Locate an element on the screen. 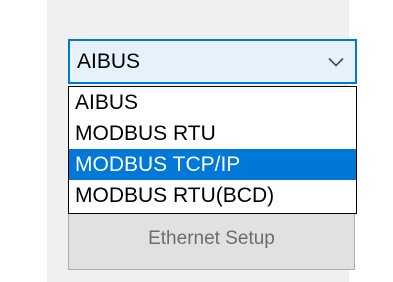  option-modbus-rtu: MODBUS RTU is located at coordinates (212, 133).